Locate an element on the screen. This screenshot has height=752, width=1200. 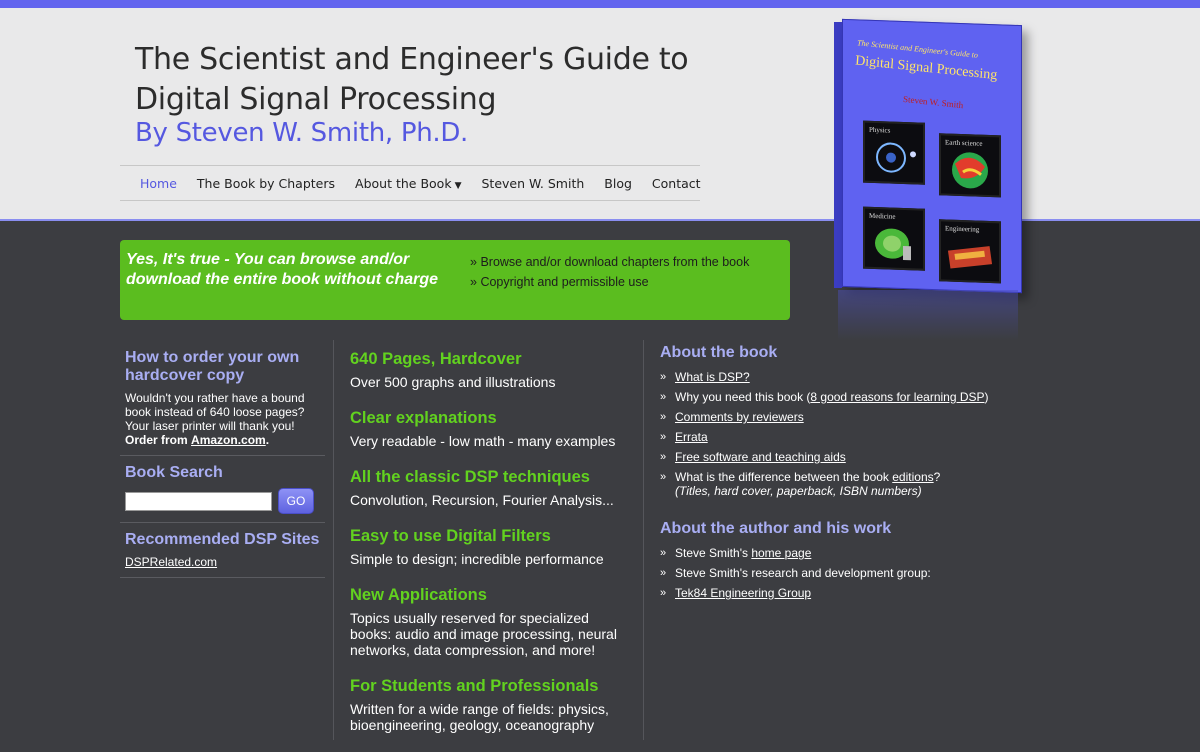
author-byline: By Steven W. Smith, Ph.D. is located at coordinates (302, 133).